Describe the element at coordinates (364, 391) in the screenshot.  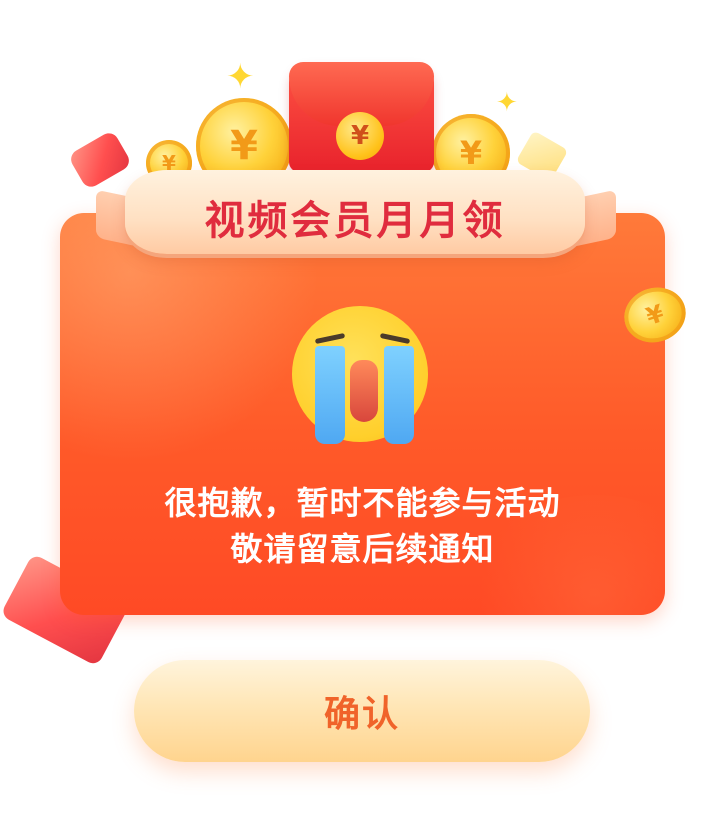
I see `crying-mouth` at that location.